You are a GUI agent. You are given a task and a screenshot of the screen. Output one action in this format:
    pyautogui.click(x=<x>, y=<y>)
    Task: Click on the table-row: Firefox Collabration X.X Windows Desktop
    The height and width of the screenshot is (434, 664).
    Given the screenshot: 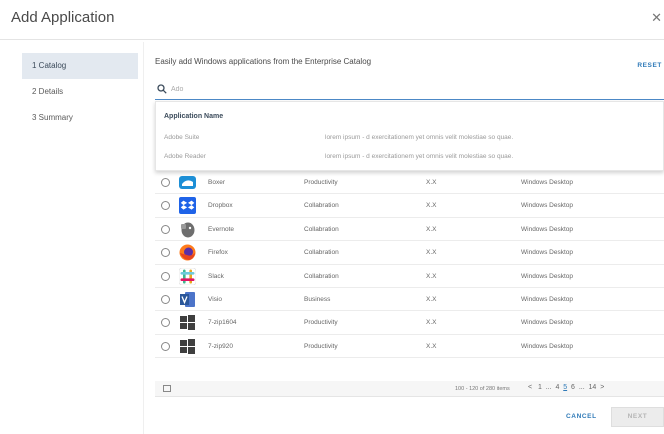 What is the action you would take?
    pyautogui.click(x=409, y=253)
    